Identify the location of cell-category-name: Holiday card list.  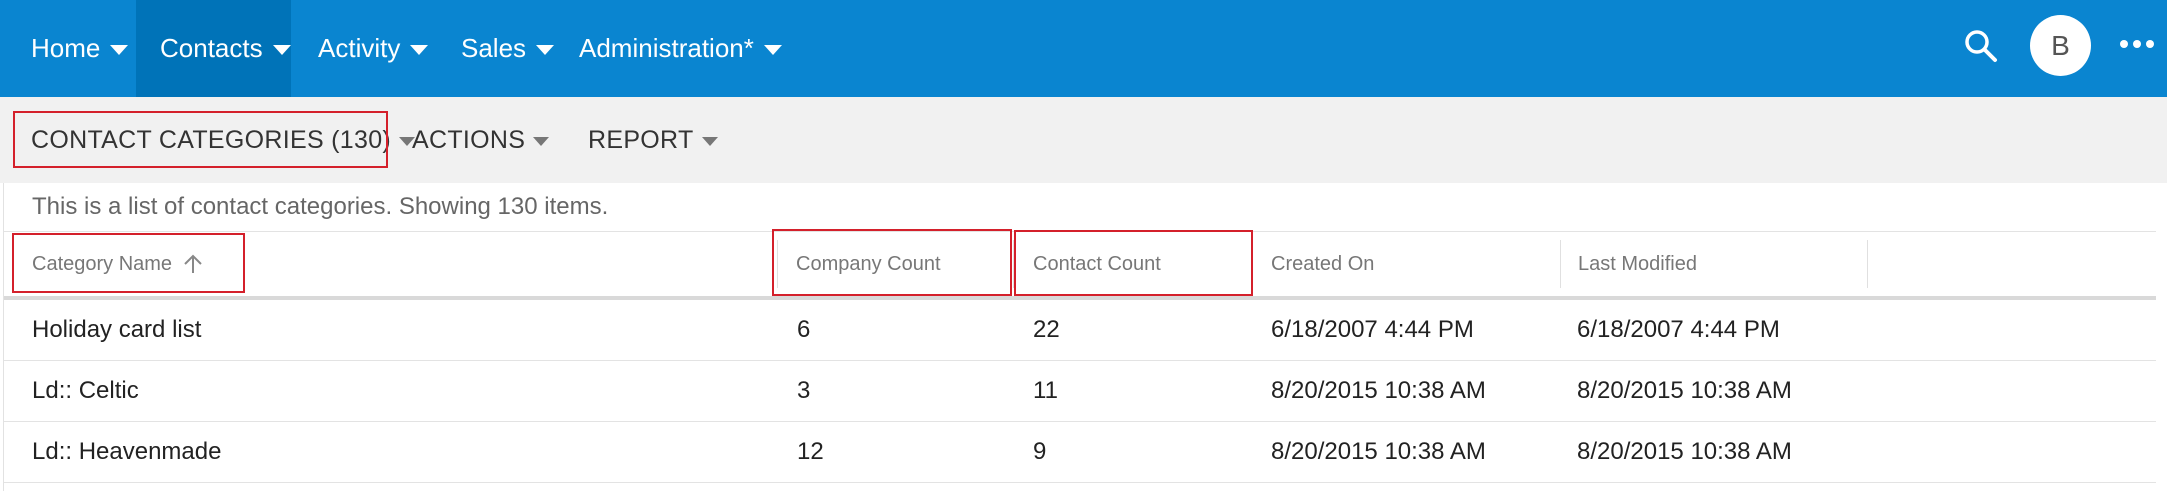
(116, 330).